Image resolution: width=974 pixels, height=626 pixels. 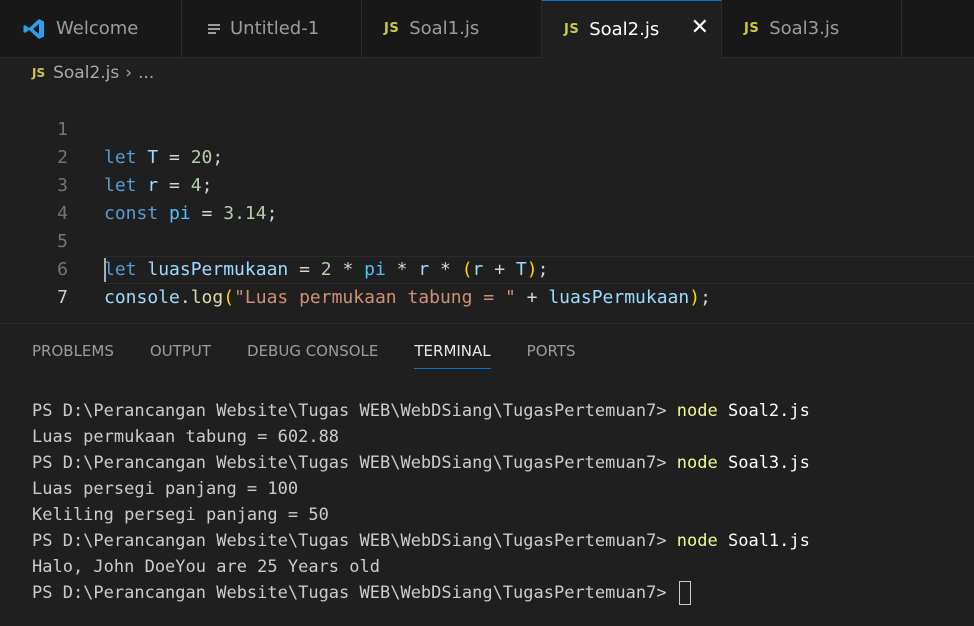 What do you see at coordinates (624, 29) in the screenshot?
I see `tab-label: Soal2.js` at bounding box center [624, 29].